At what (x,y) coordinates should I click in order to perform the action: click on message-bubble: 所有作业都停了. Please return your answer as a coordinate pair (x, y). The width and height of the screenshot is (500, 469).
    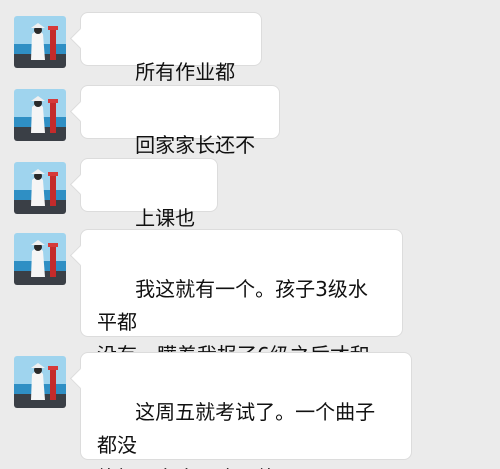
    Looking at the image, I should click on (171, 64).